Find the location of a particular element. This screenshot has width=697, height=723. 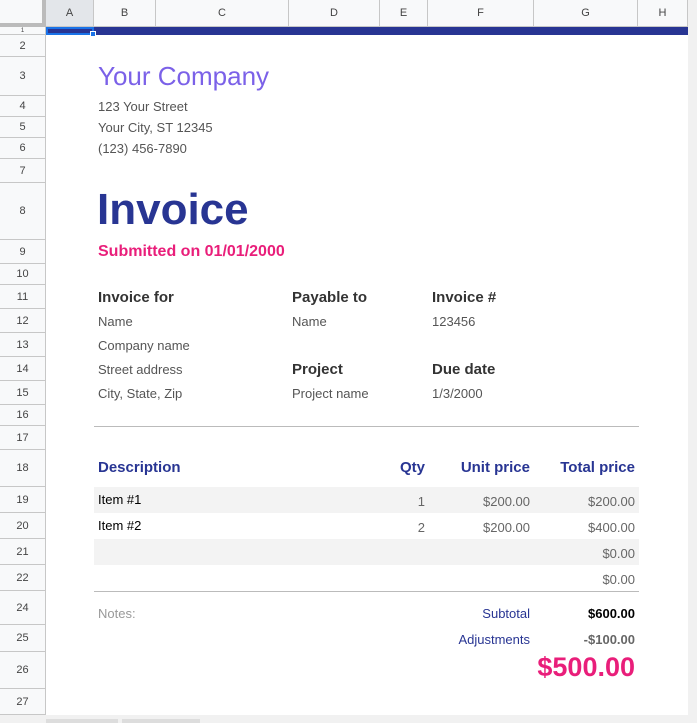

subtotal-label: Subtotal is located at coordinates (506, 613).